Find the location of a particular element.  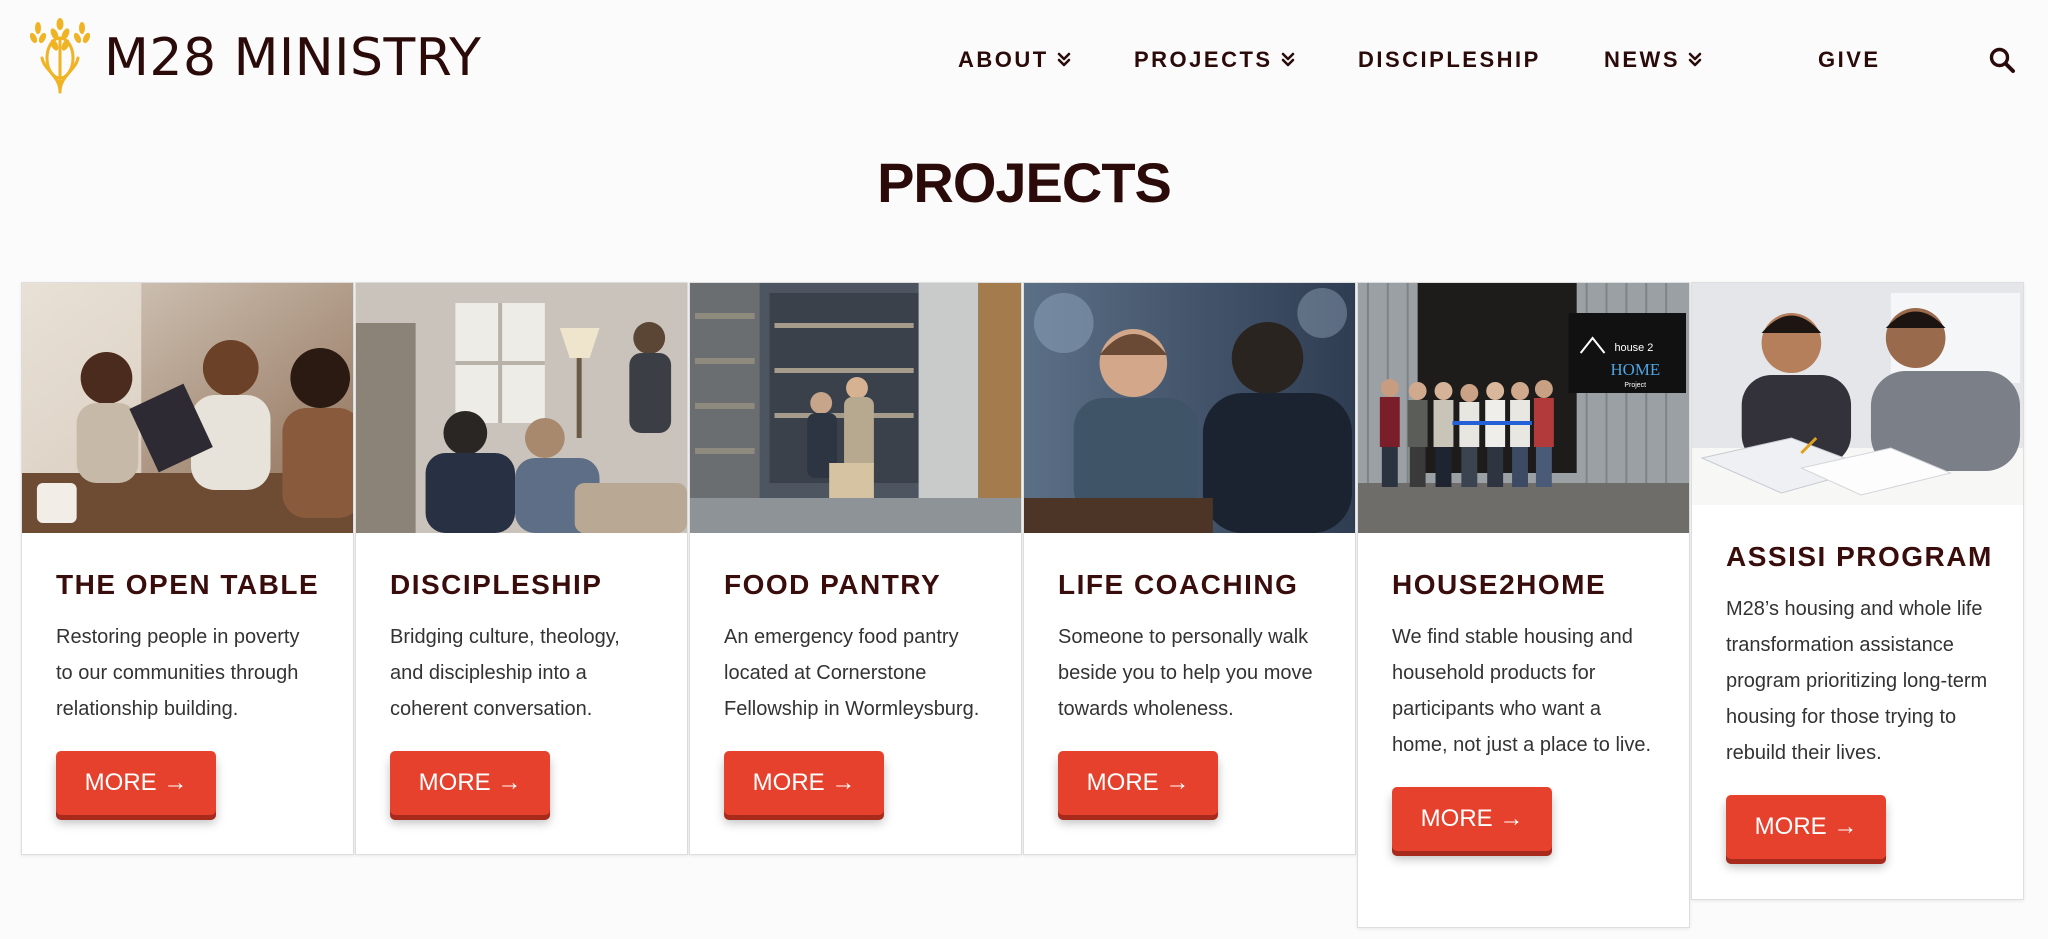

sign-text-line2: HOME is located at coordinates (1635, 369).